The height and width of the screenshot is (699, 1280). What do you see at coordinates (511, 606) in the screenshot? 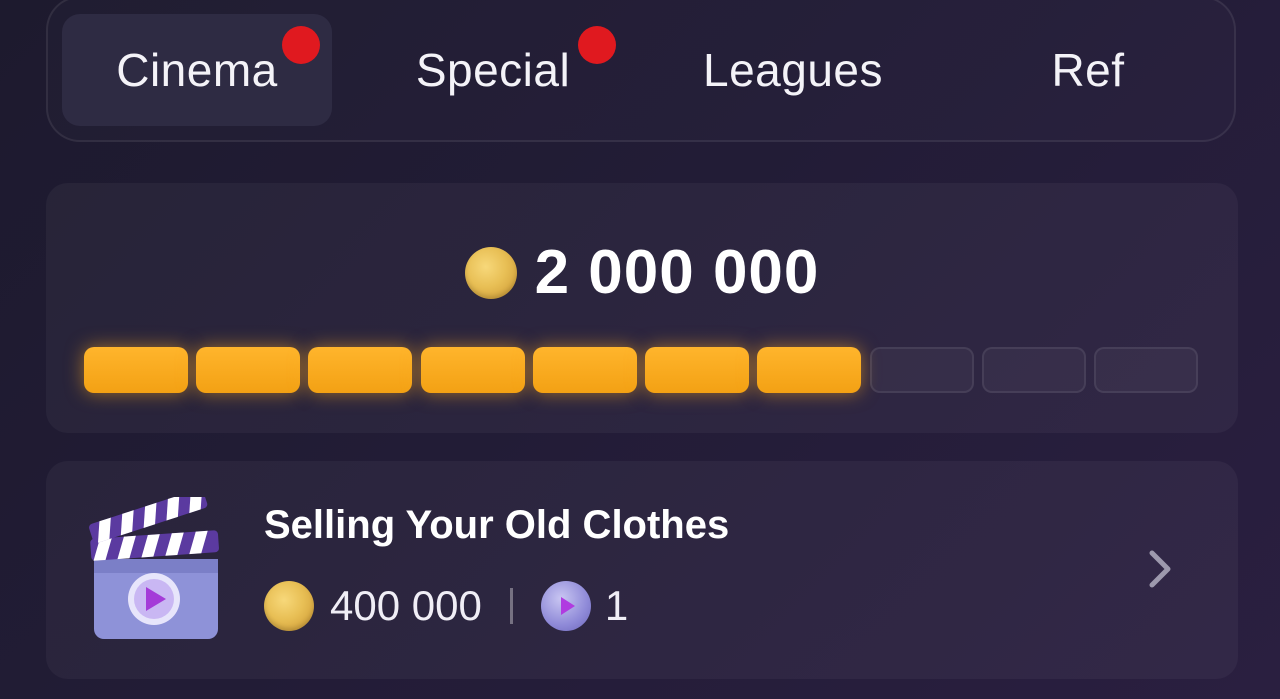
I see `divider` at bounding box center [511, 606].